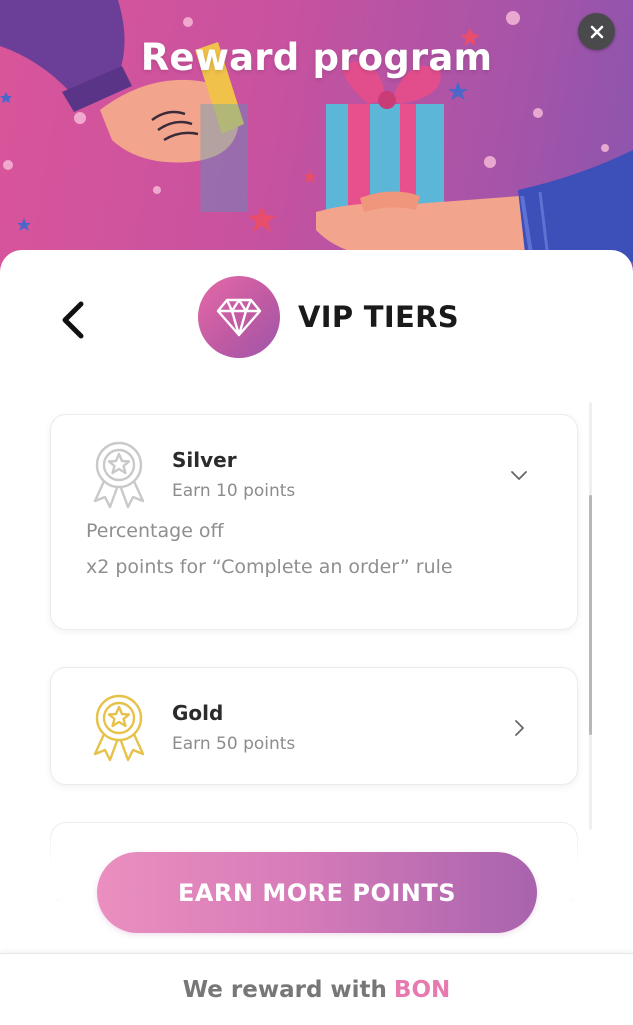 This screenshot has height=1025, width=633. Describe the element at coordinates (204, 460) in the screenshot. I see `tier-name: Silver` at that location.